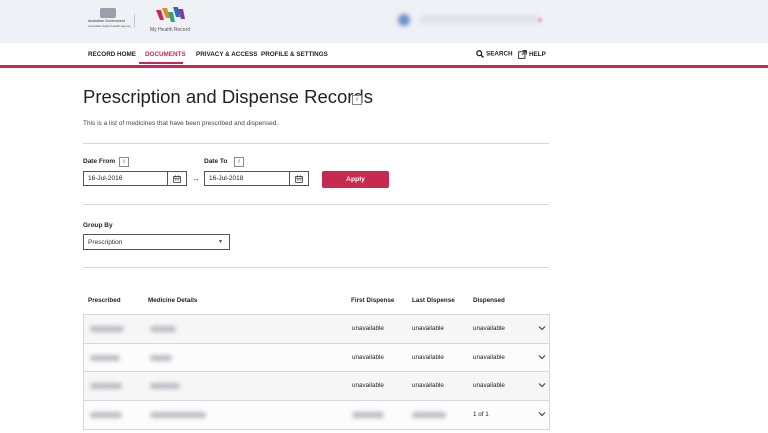 This screenshot has width=768, height=433. I want to click on column-header-prescribed: Prescribed, so click(104, 300).